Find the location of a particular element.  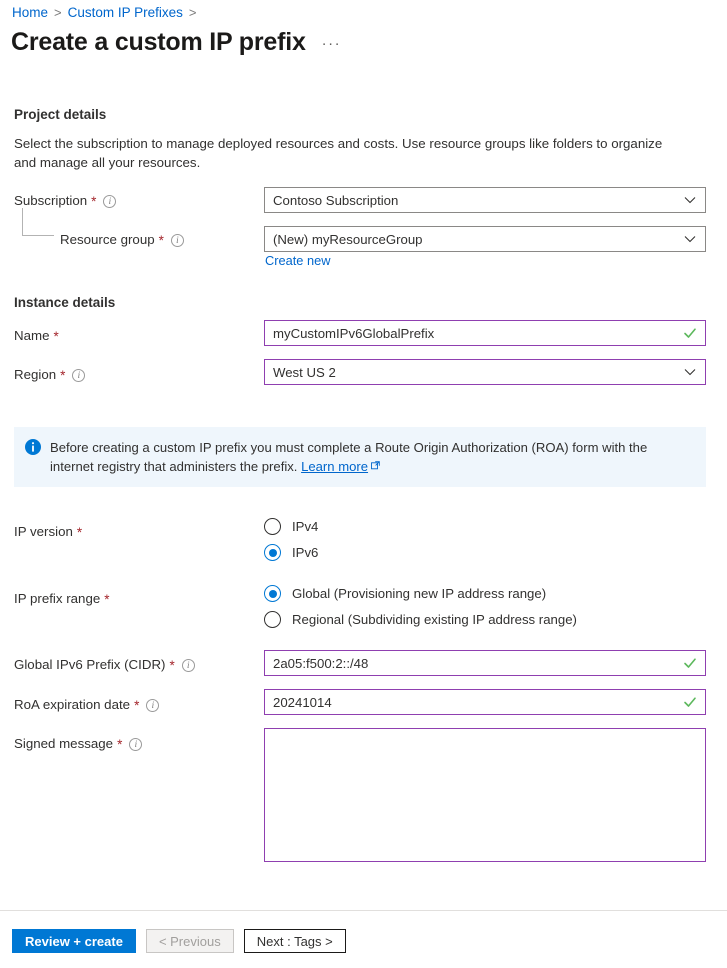

ip-version-option-ipv4-label: IPv4 is located at coordinates (305, 526).